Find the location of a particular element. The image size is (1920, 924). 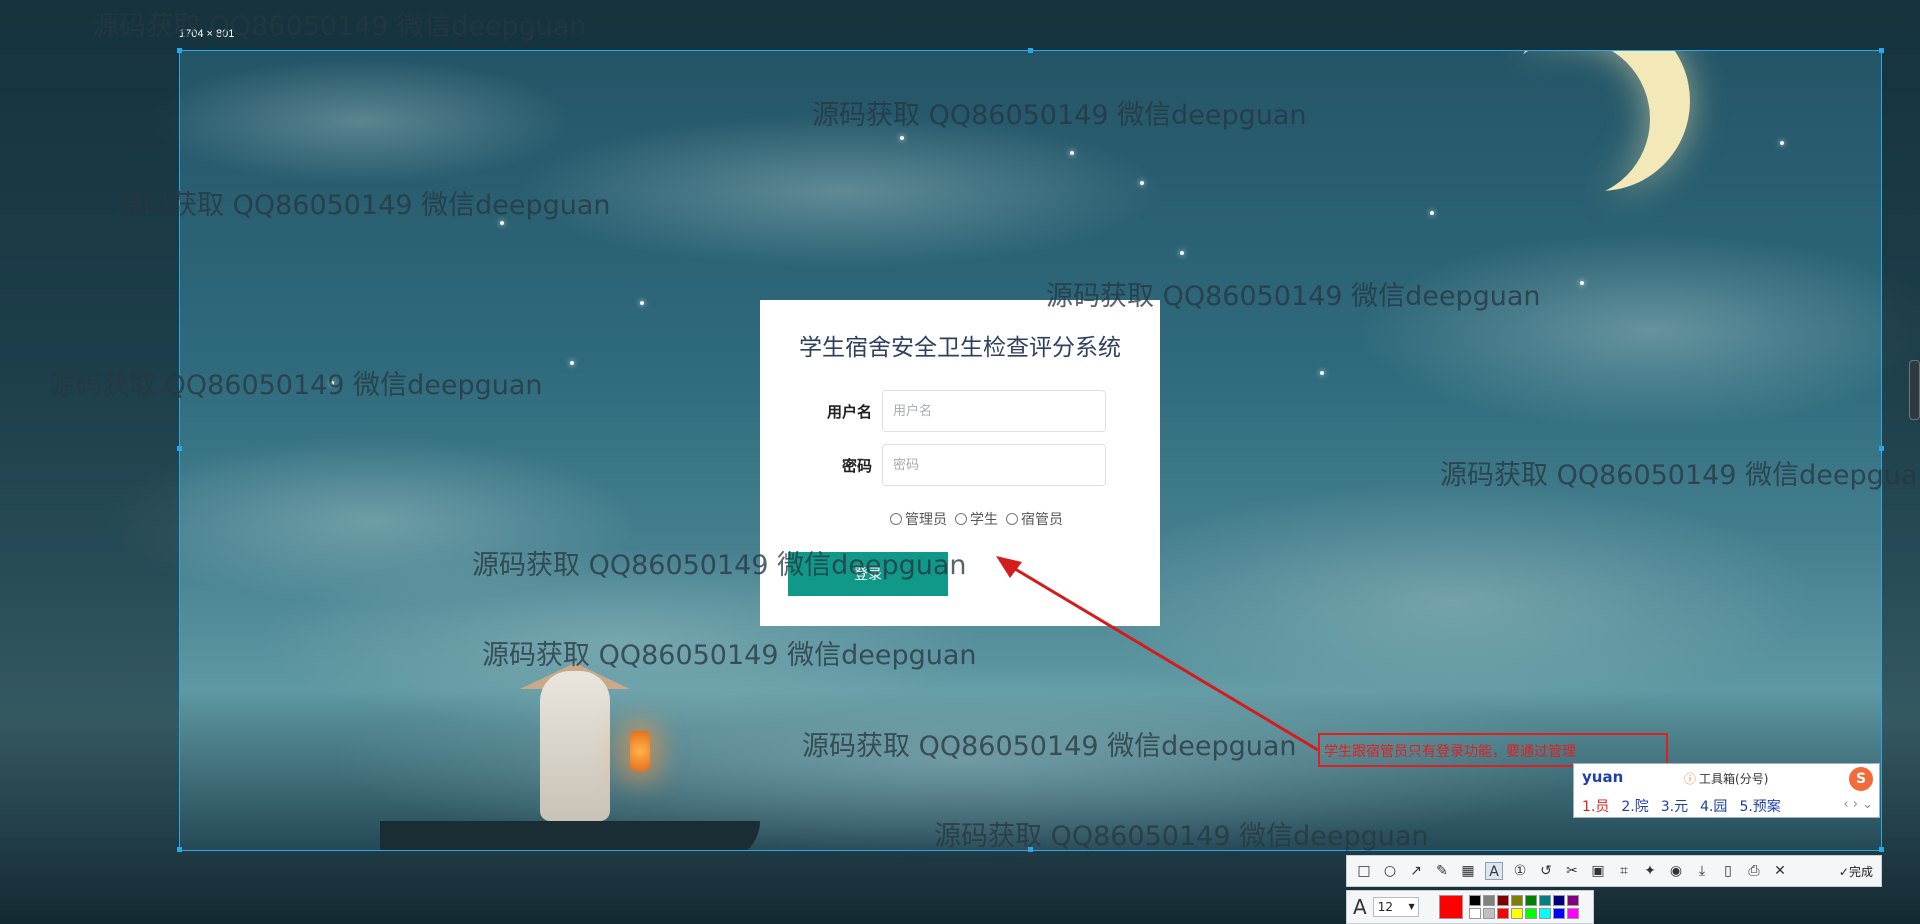

text-style-toolbar: A 12 is located at coordinates (1470, 907).